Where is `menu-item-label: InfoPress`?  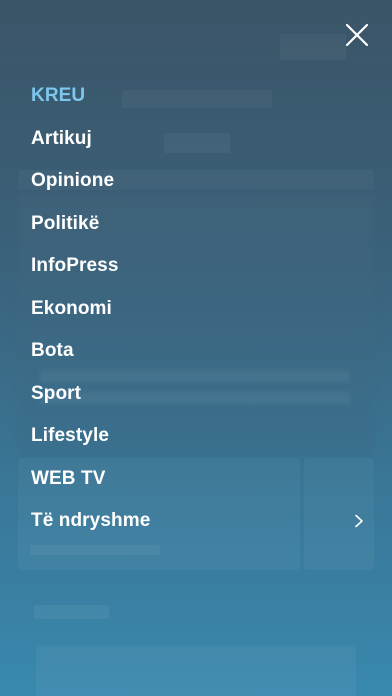 menu-item-label: InfoPress is located at coordinates (75, 266).